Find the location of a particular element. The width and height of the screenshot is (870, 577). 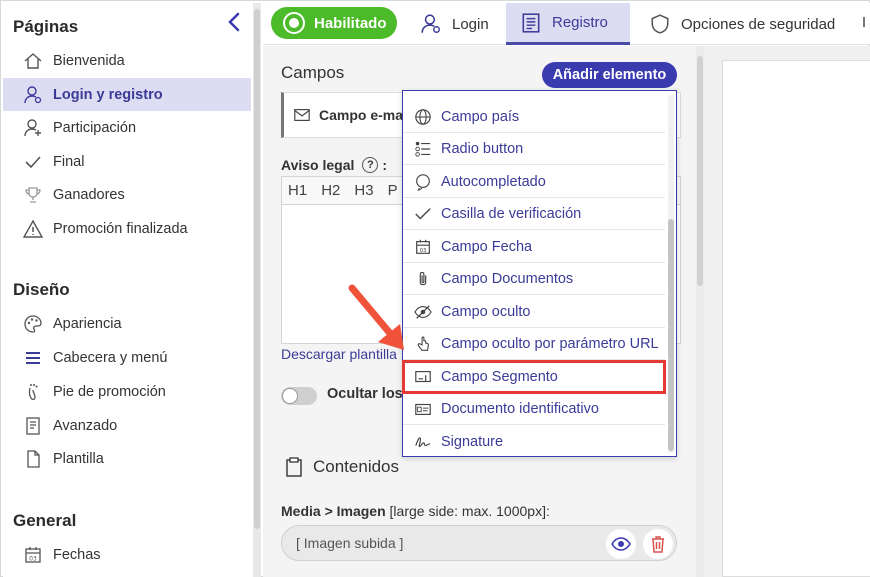

content-scrollbar is located at coordinates (700, 311).